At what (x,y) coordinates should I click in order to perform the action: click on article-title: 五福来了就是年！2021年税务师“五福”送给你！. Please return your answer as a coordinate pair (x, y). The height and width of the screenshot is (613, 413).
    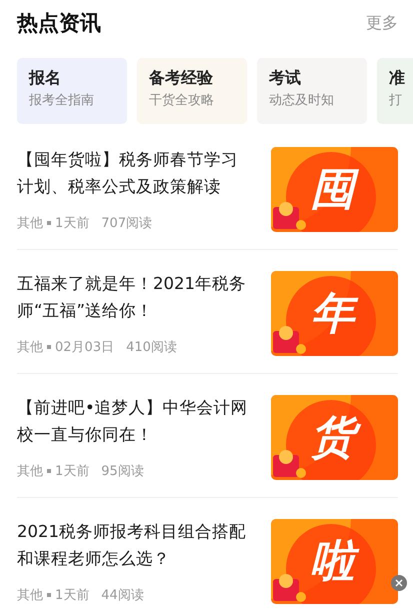
    Looking at the image, I should click on (134, 297).